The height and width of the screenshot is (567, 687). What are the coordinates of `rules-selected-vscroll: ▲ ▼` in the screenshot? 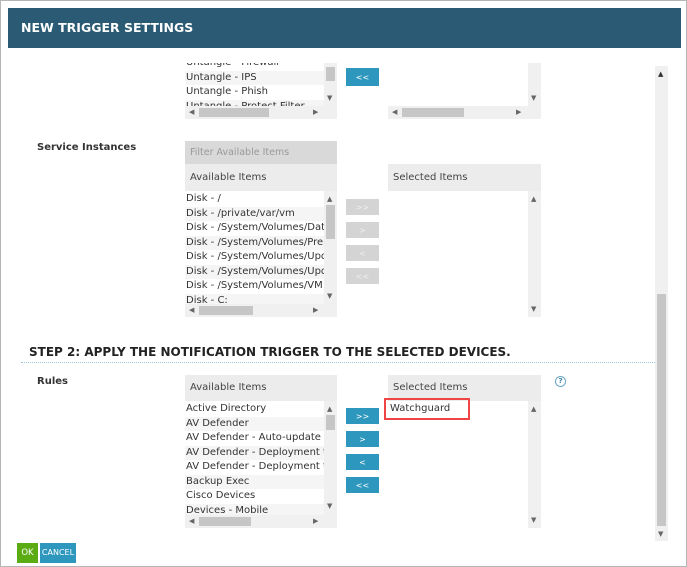 It's located at (534, 464).